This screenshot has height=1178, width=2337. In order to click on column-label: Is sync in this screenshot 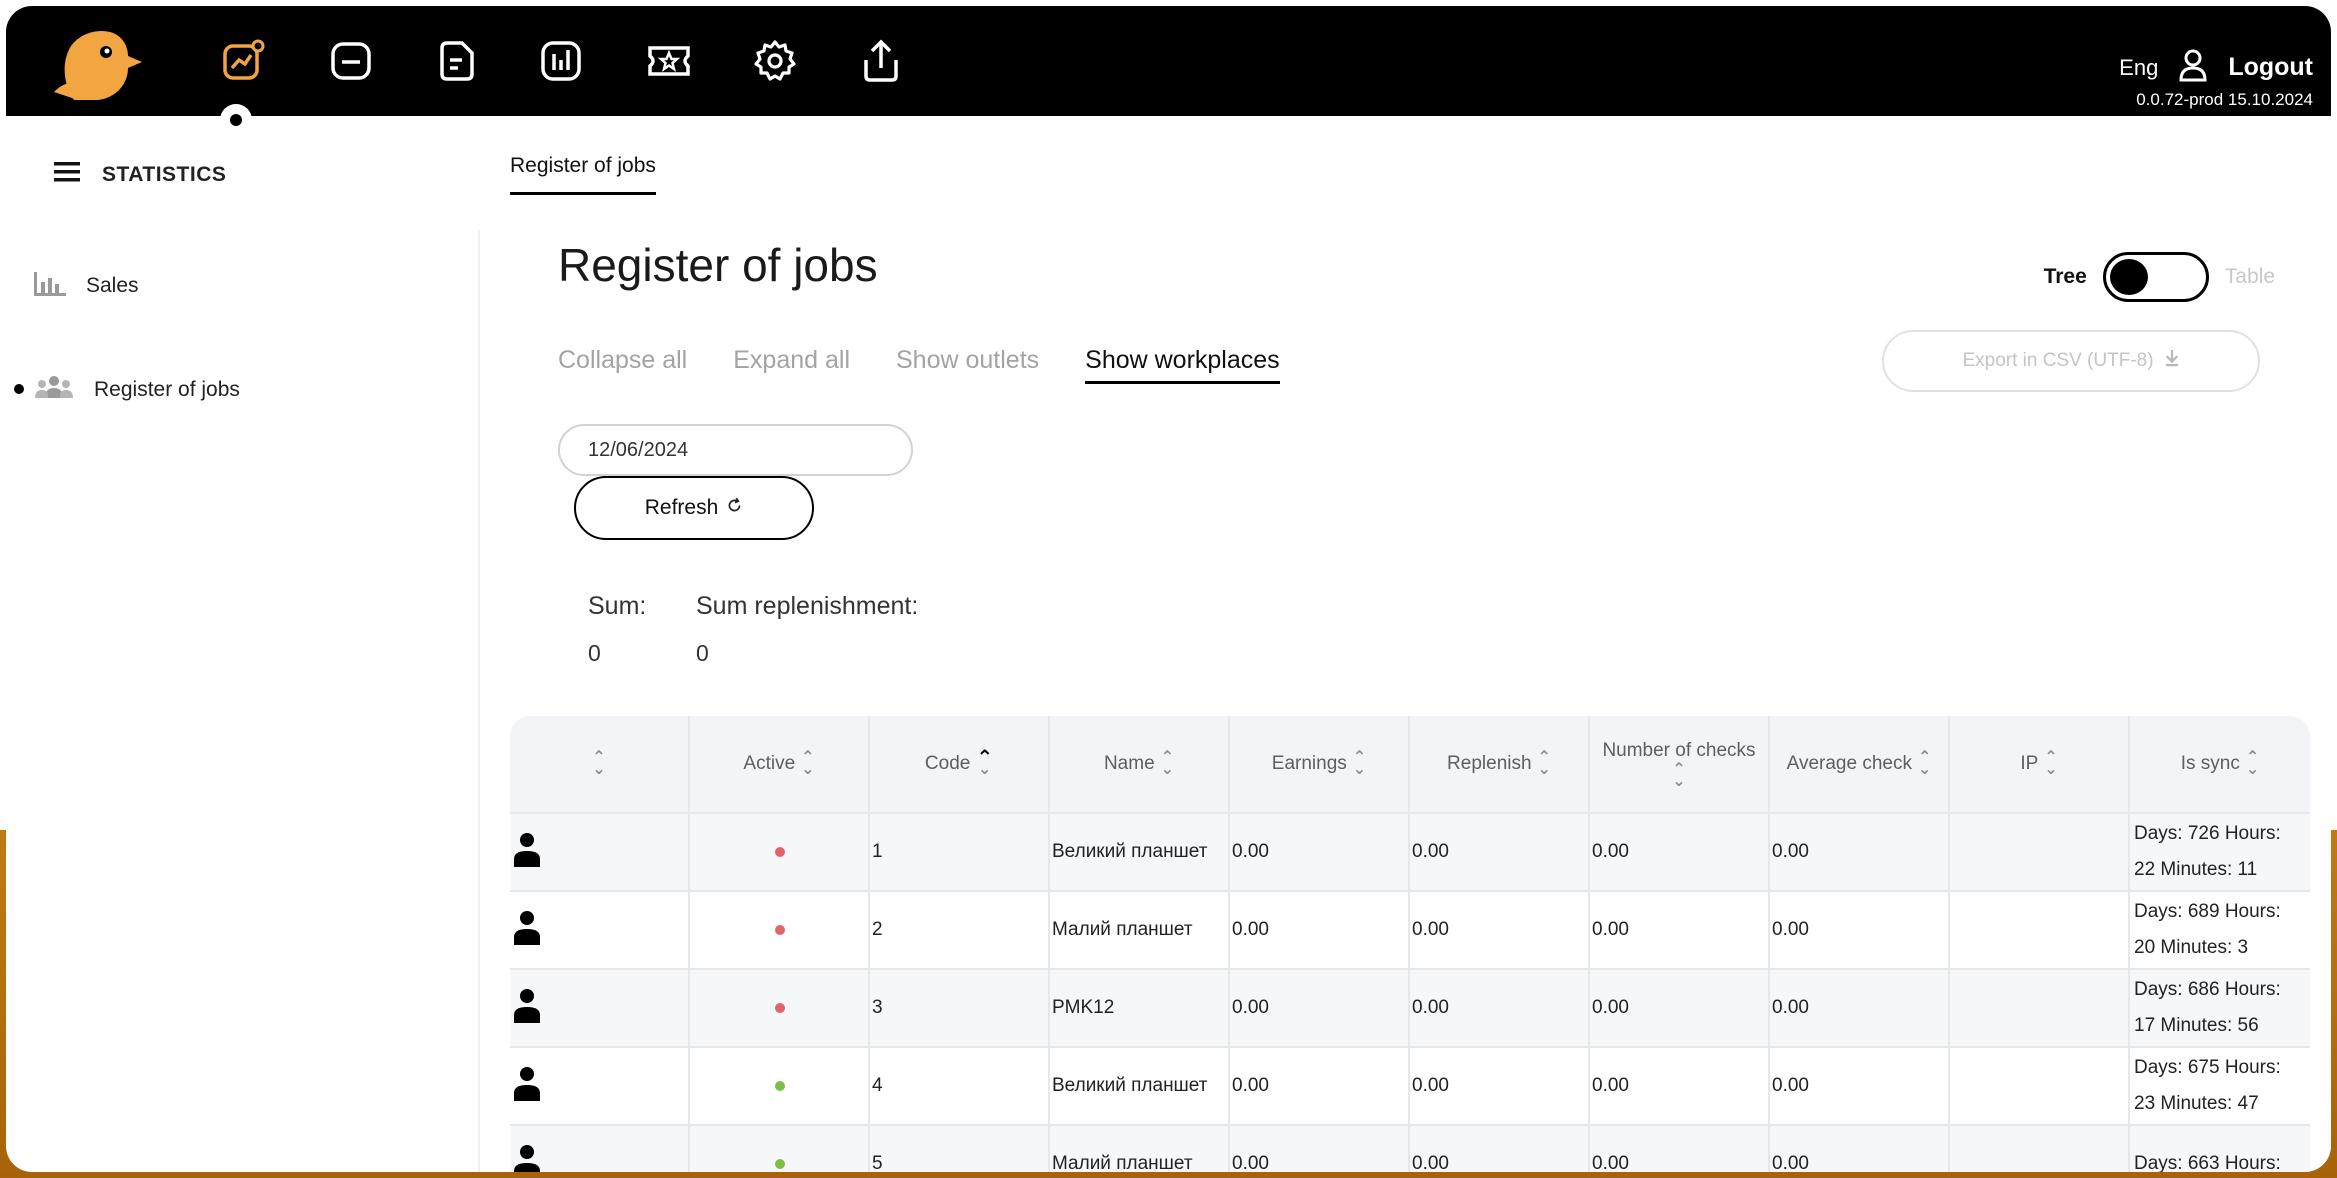, I will do `click(2210, 763)`.